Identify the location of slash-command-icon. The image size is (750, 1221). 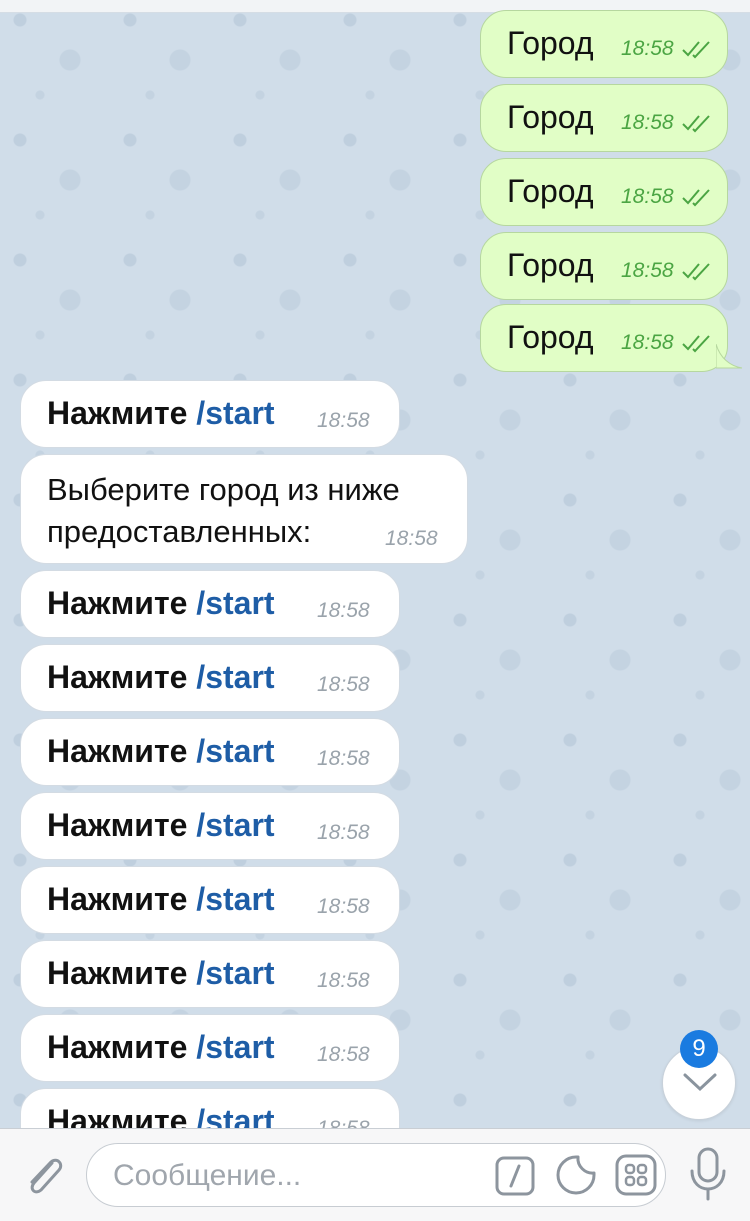
(515, 1176).